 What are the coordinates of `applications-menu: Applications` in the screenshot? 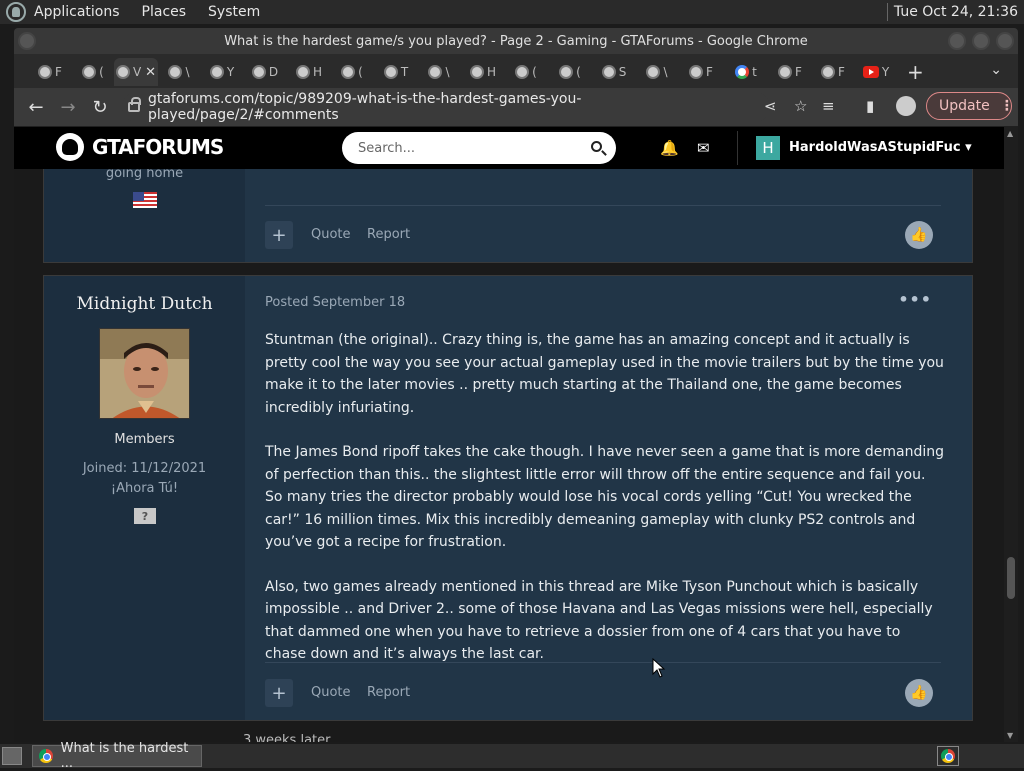 It's located at (77, 12).